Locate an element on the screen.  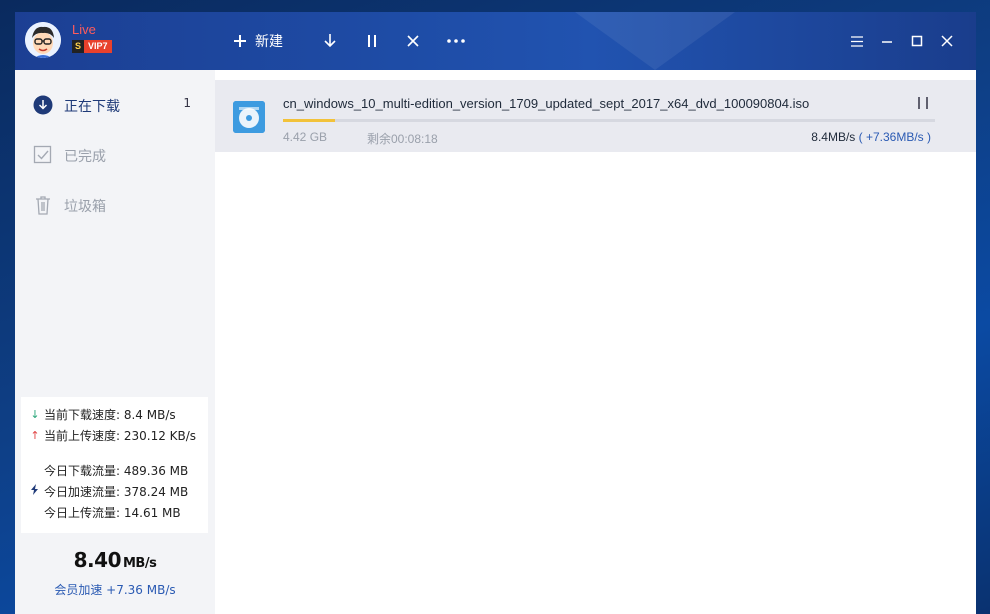
maximize-icon is located at coordinates (917, 41).